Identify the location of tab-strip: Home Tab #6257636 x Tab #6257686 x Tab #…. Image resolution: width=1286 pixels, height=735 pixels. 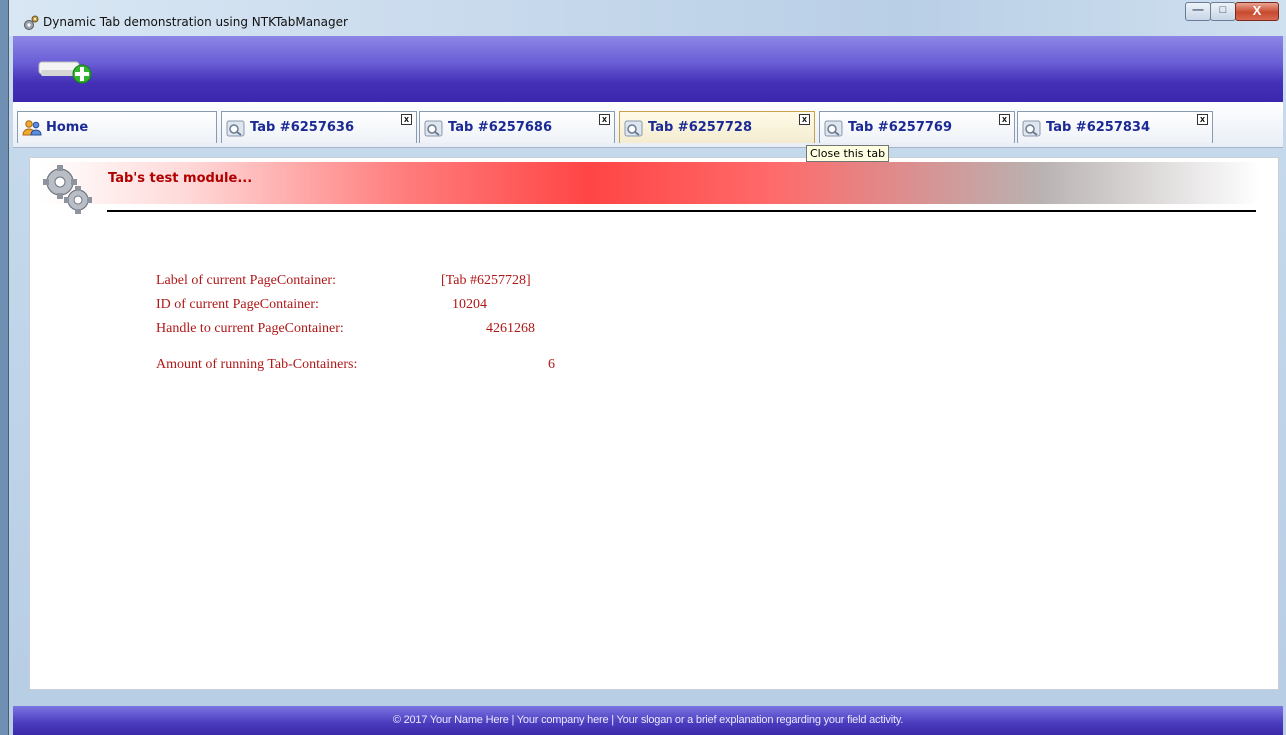
(648, 125).